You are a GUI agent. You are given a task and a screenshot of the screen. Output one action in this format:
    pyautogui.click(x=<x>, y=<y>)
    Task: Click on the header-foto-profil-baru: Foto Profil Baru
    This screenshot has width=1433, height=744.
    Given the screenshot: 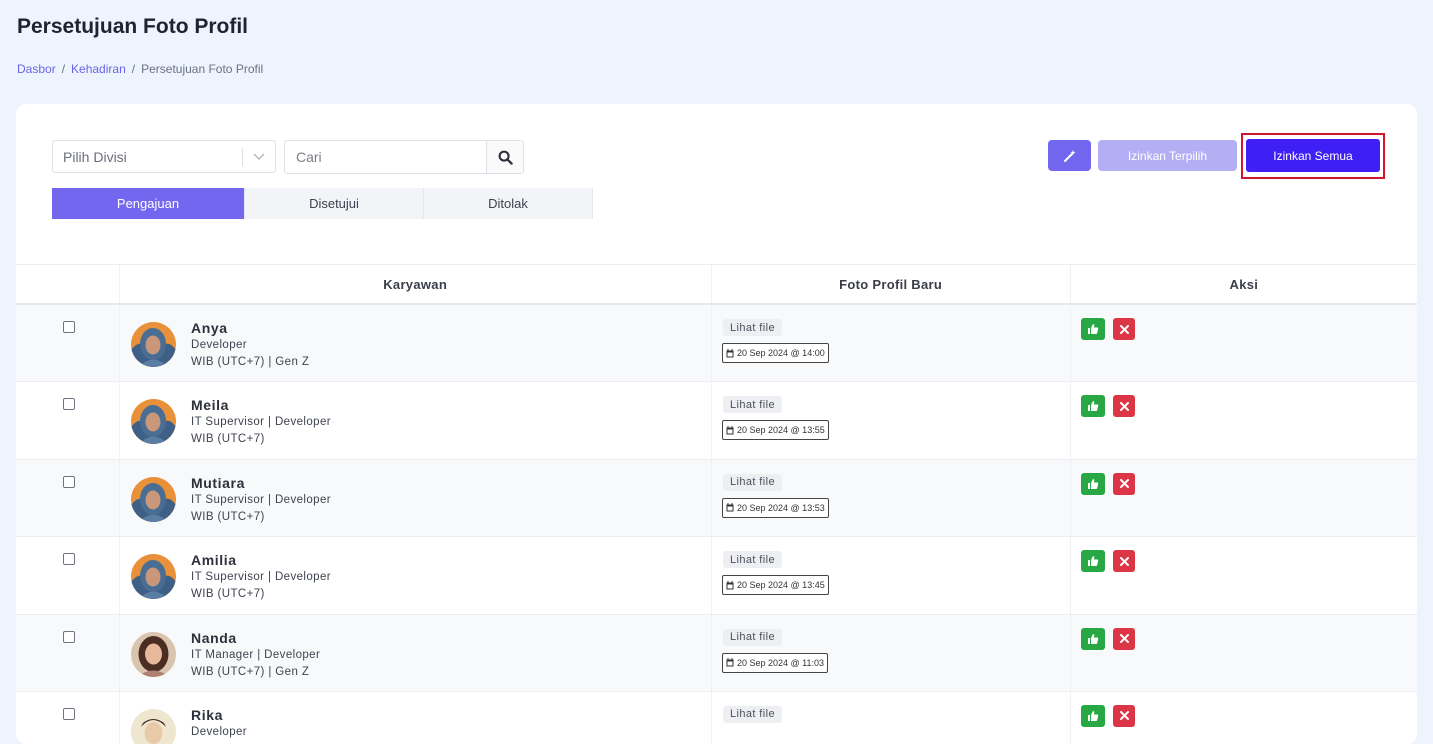 What is the action you would take?
    pyautogui.click(x=891, y=284)
    